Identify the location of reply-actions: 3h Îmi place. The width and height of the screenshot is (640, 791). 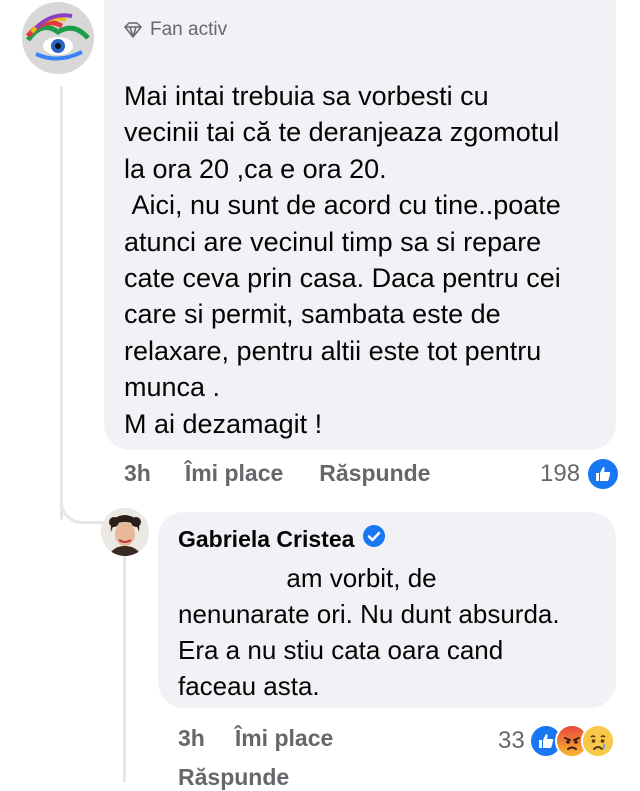
(255, 738).